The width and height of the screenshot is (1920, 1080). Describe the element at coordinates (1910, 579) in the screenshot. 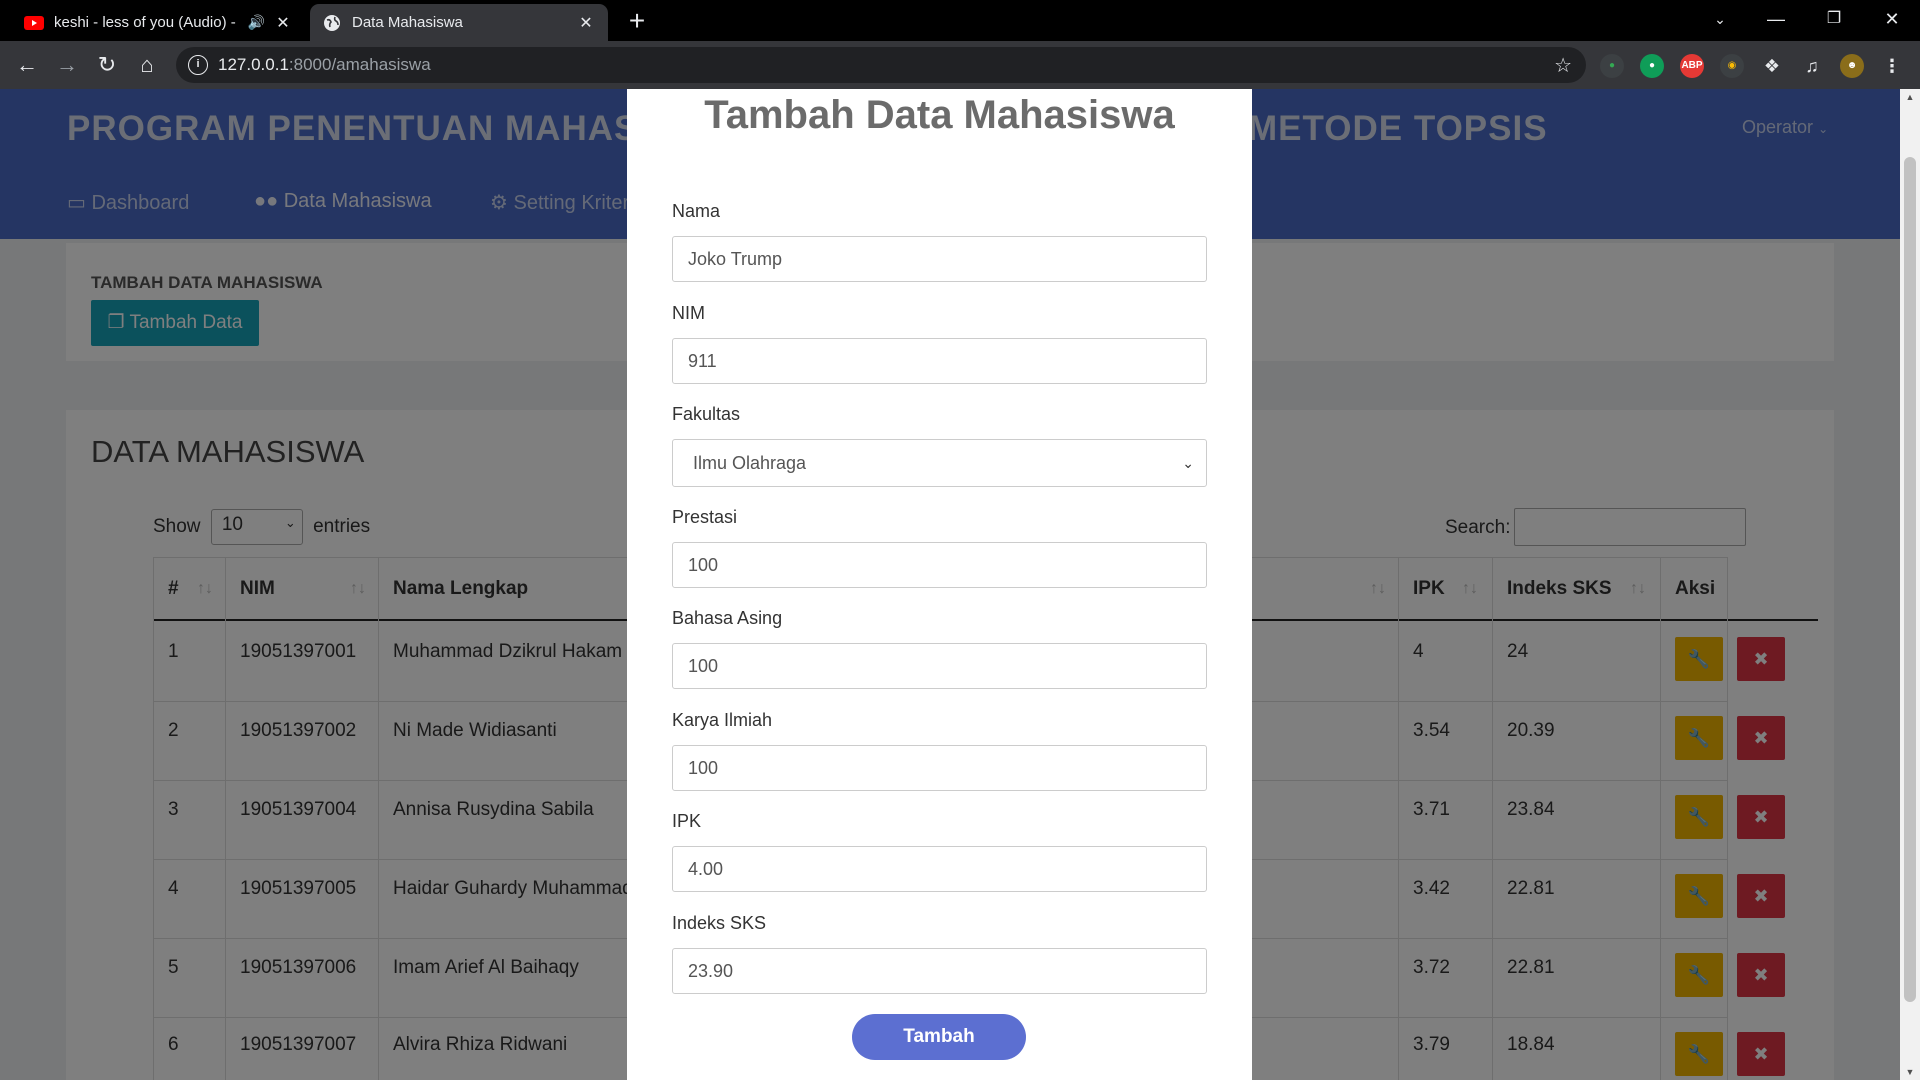

I see `scrollbar-thumb` at that location.